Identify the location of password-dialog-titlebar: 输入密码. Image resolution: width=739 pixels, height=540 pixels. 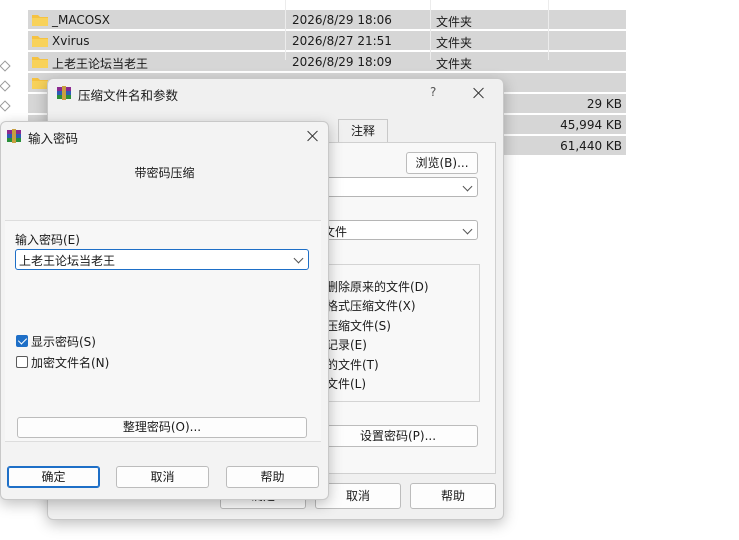
(164, 136).